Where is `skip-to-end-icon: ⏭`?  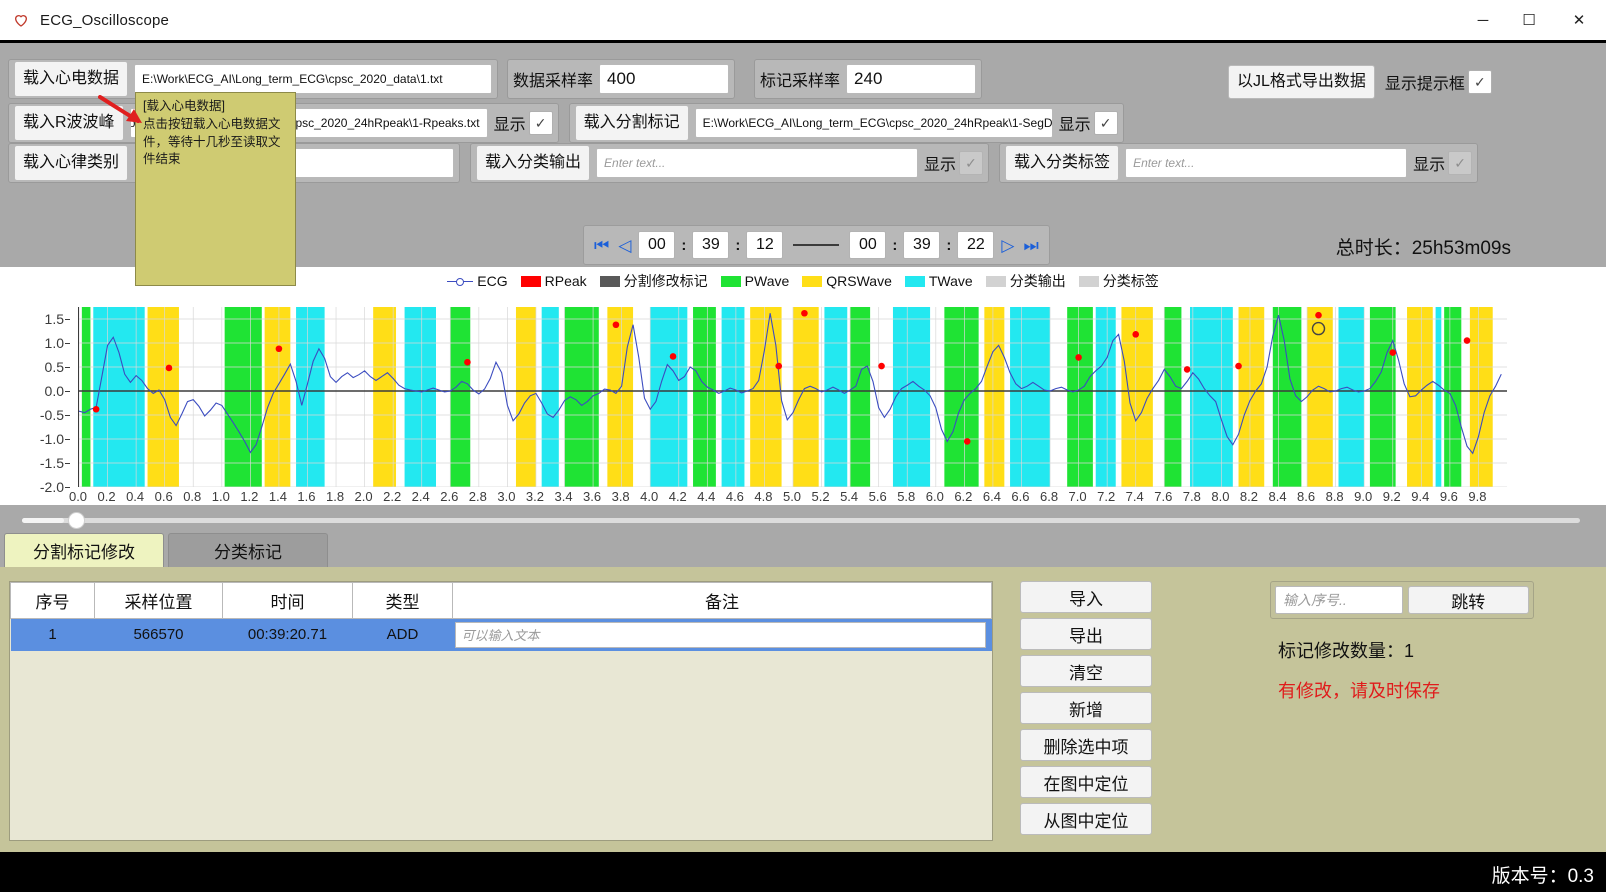 skip-to-end-icon: ⏭ is located at coordinates (1030, 245).